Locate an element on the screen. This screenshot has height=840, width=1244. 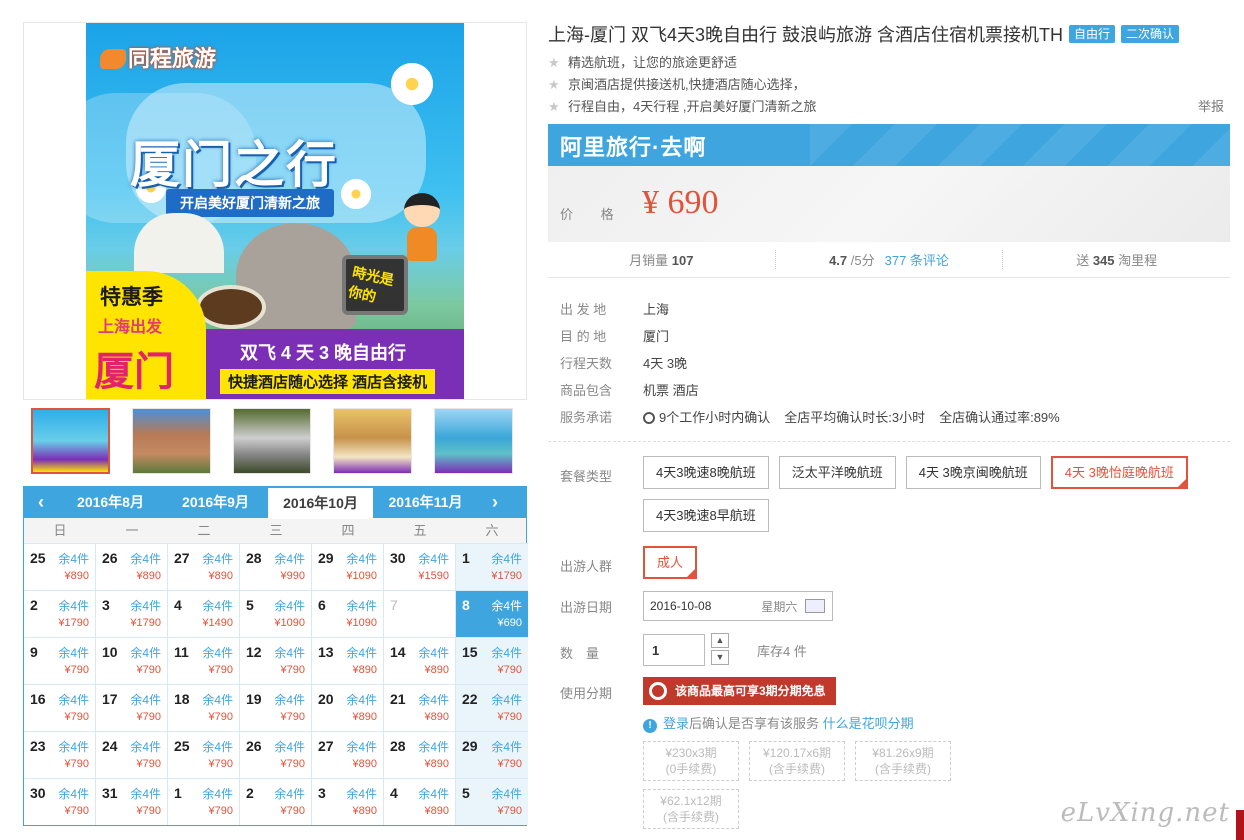
package-option: 4天 3晚京闽晚航班 is located at coordinates (973, 472).